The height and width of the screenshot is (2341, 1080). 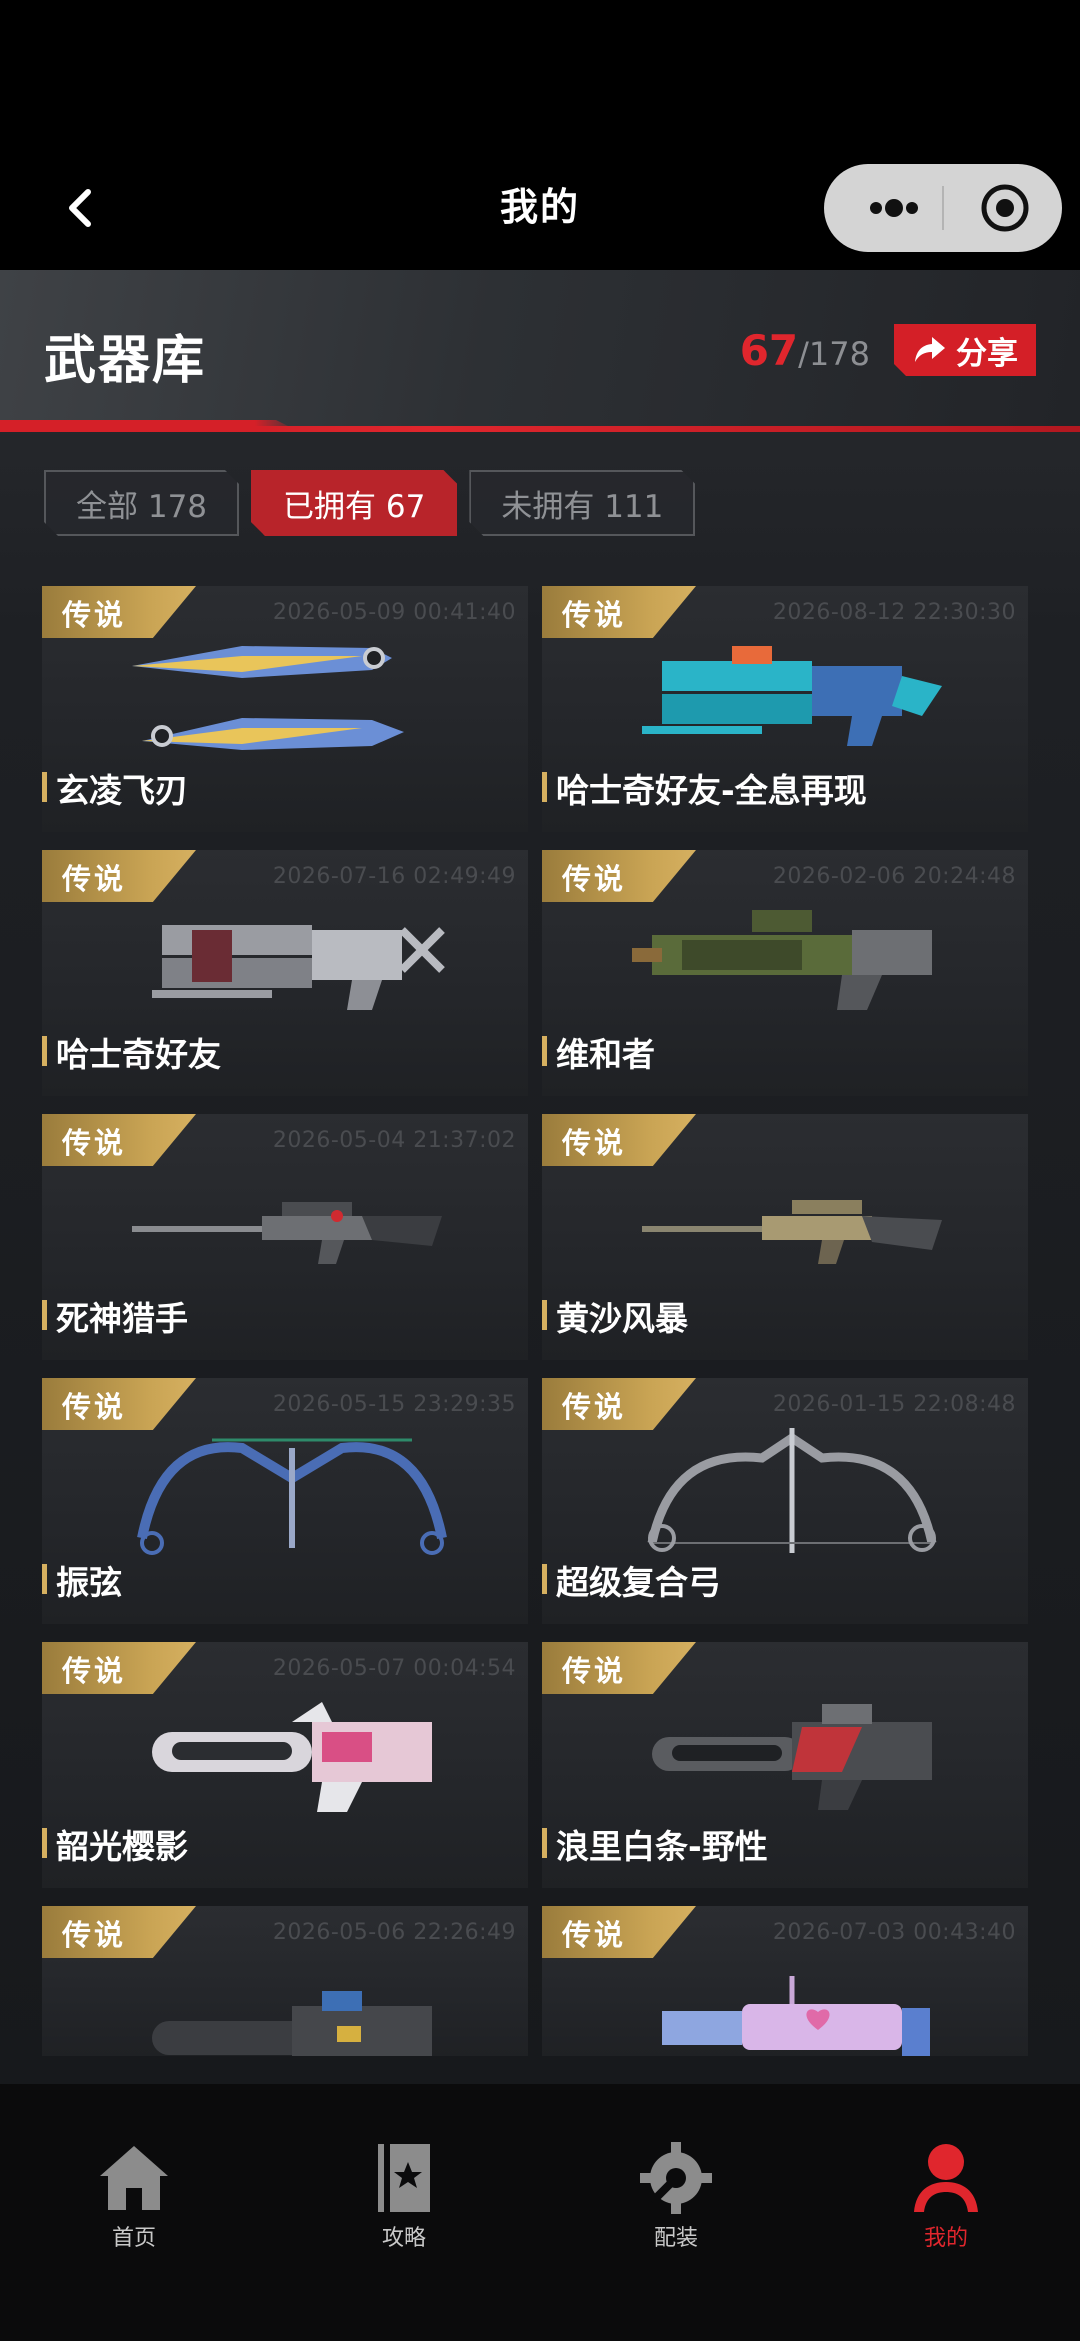 What do you see at coordinates (268, 698) in the screenshot?
I see `twin-blade-icon` at bounding box center [268, 698].